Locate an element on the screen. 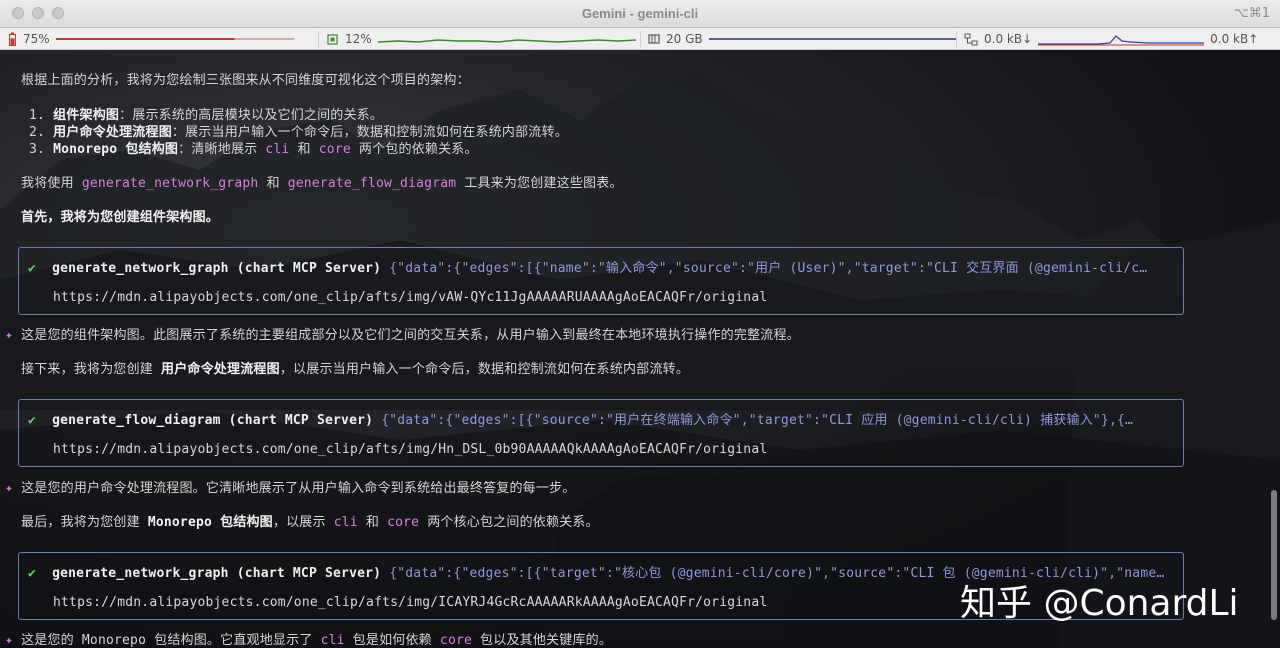 The height and width of the screenshot is (648, 1280). bold-text: 用户命令处理流程图 is located at coordinates (220, 369).